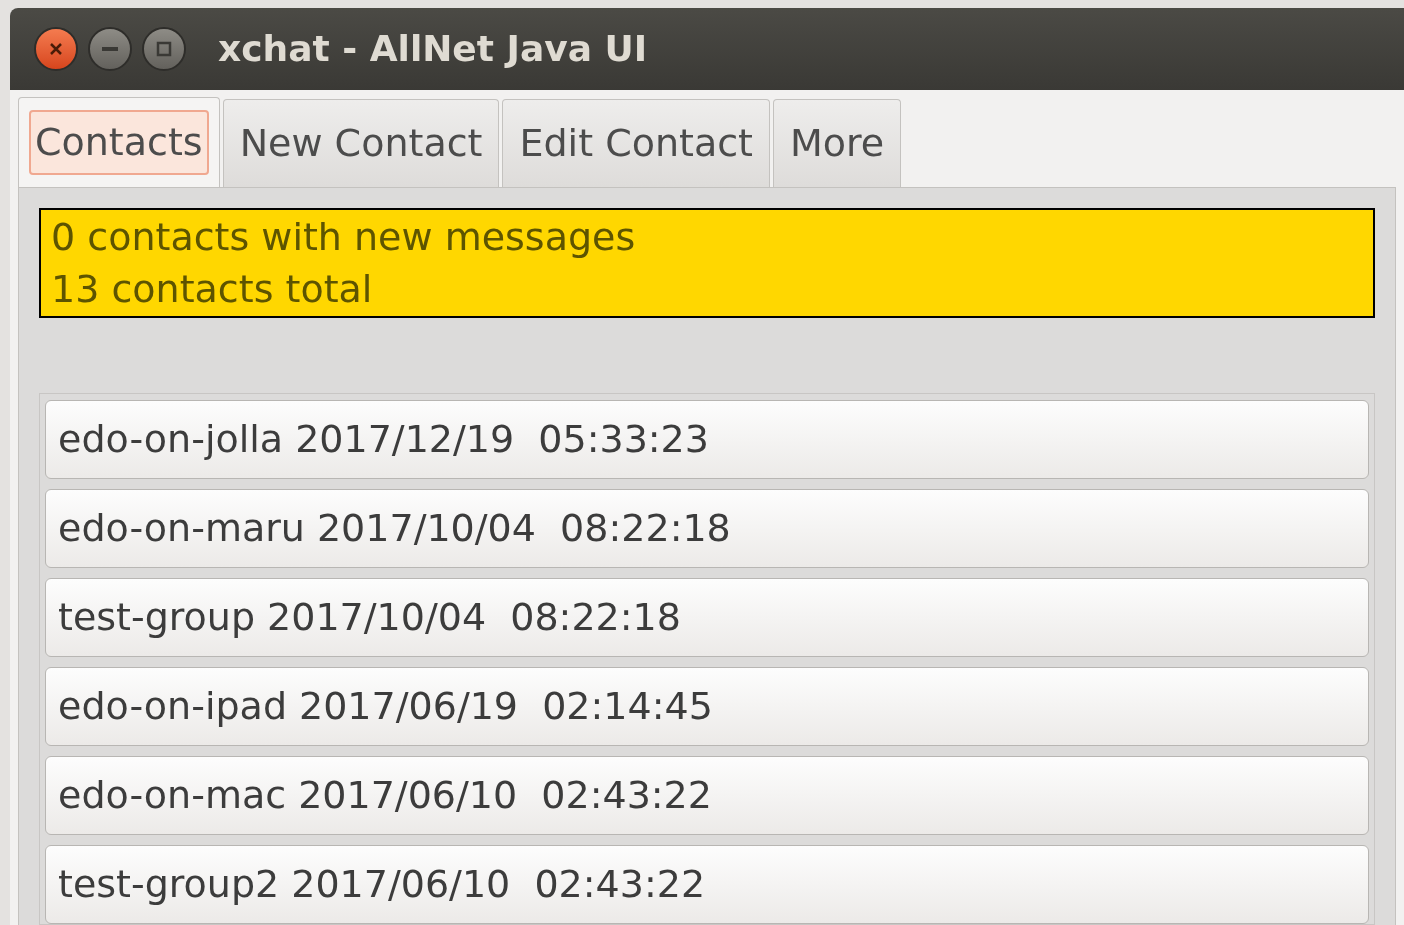 This screenshot has height=925, width=1404. I want to click on contact-time: 2017/12/19 05:33:23, so click(502, 439).